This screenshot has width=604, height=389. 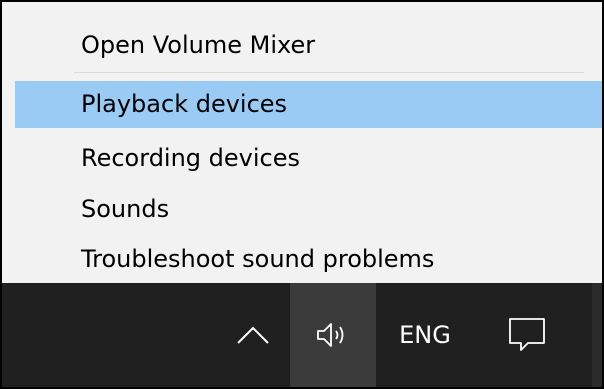 I want to click on volume-button, so click(x=333, y=335).